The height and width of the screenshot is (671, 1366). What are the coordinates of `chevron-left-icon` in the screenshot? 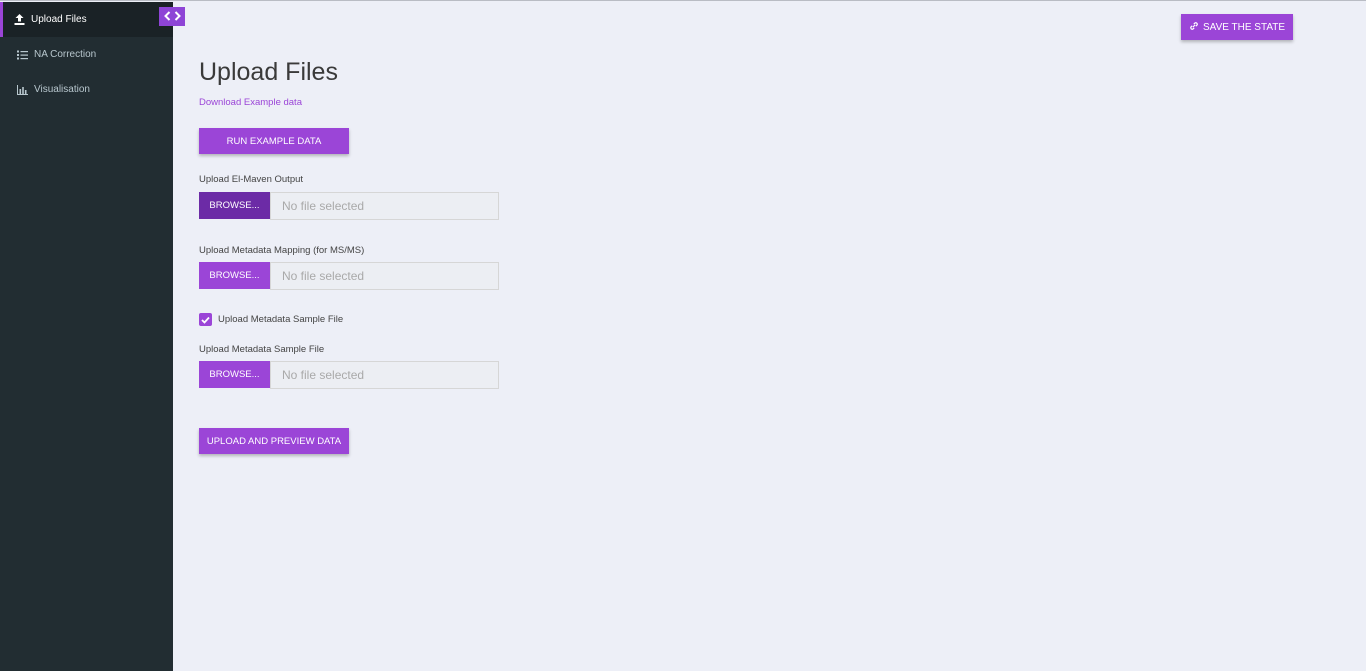 It's located at (167, 17).